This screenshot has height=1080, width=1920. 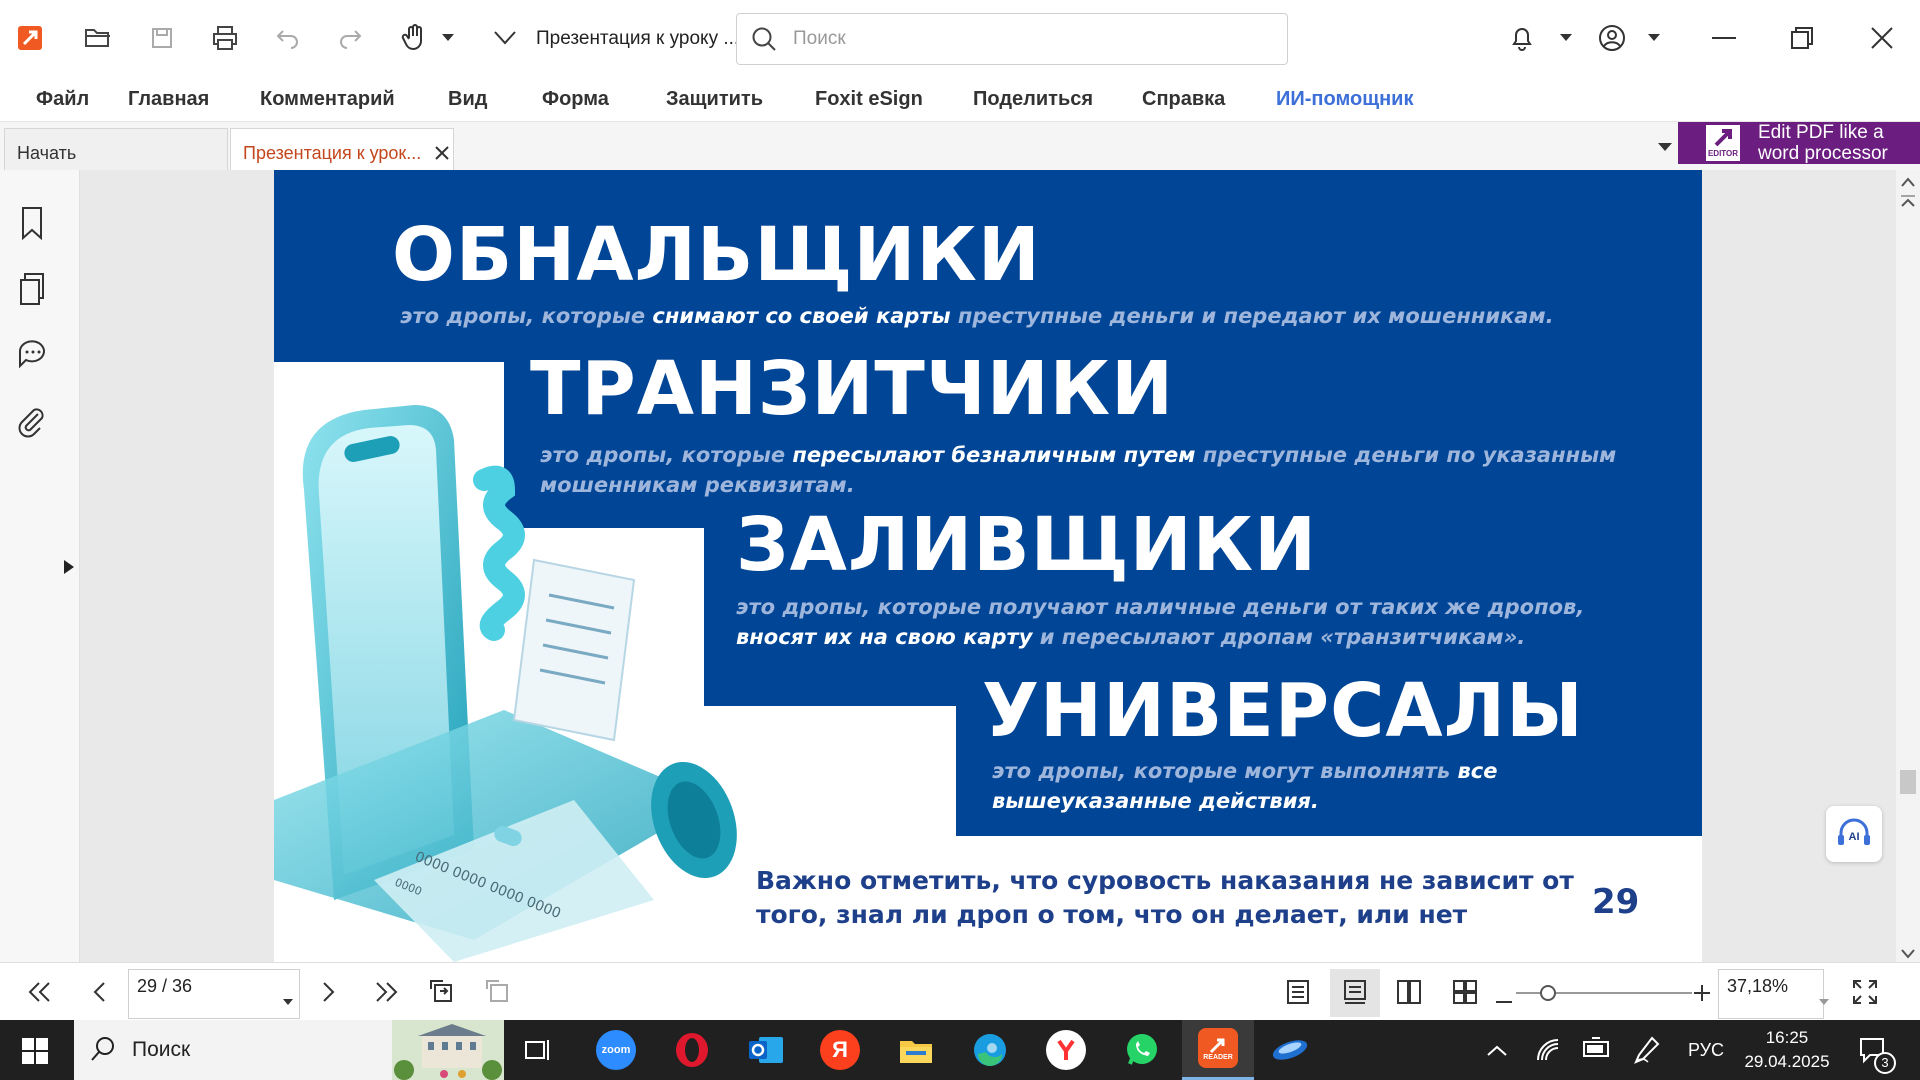 I want to click on previous-view-icon, so click(x=442, y=993).